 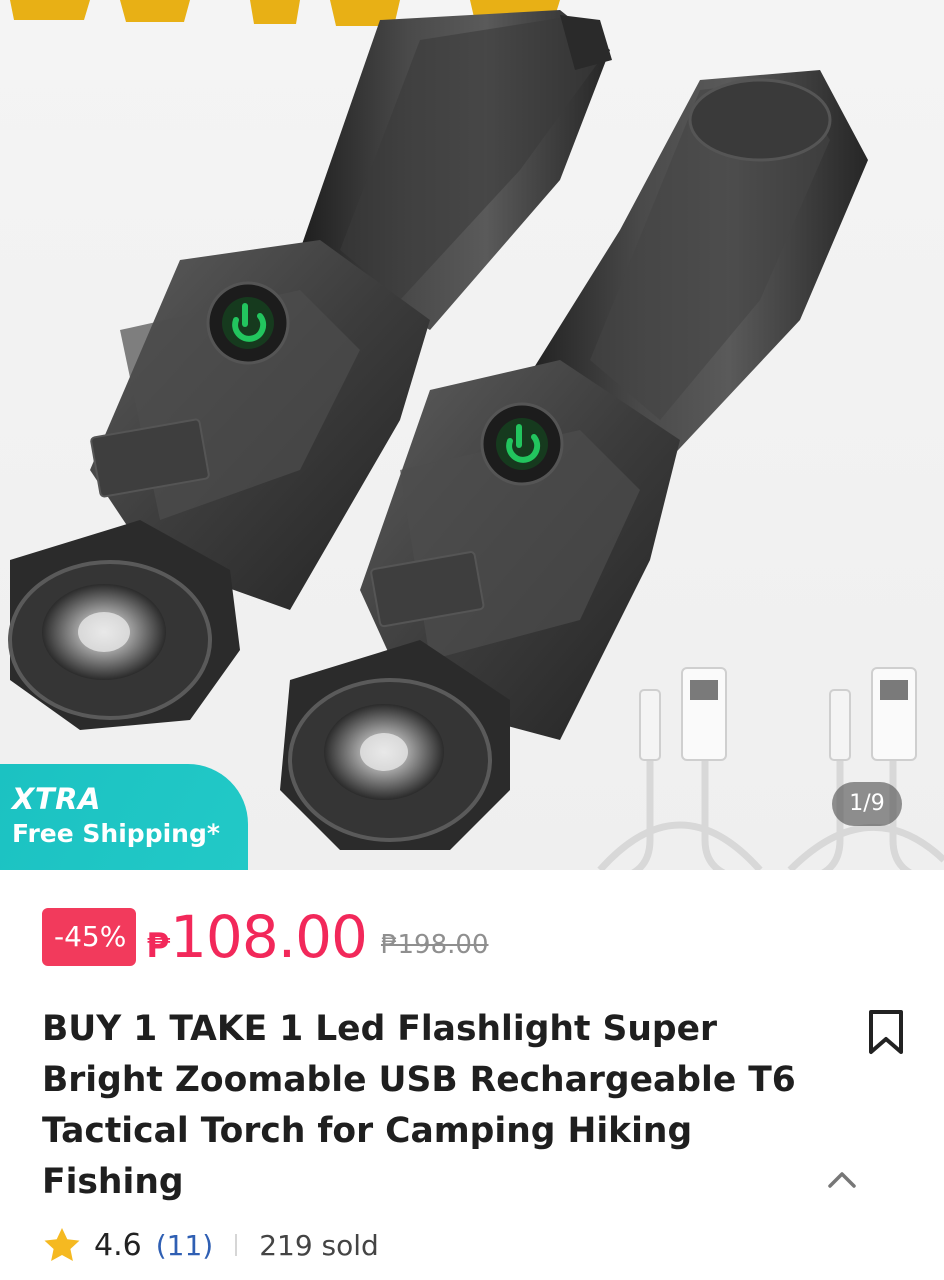 I want to click on star-icon, so click(x=62, y=1244).